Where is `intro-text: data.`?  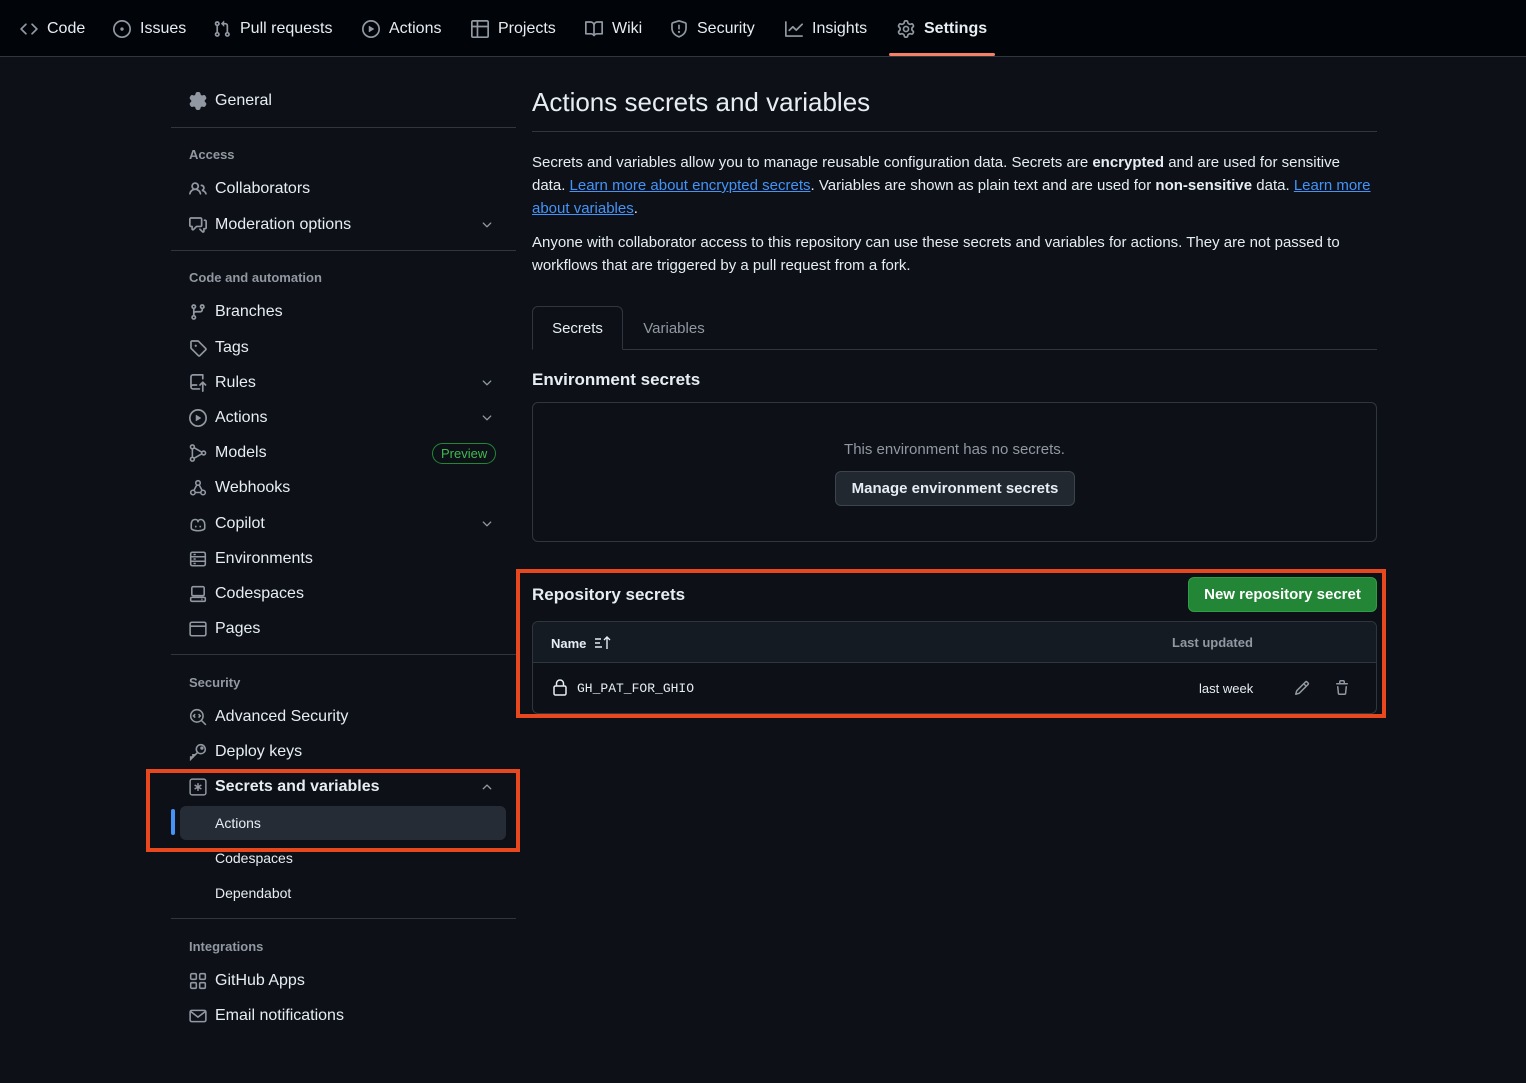
intro-text: data. is located at coordinates (1273, 185).